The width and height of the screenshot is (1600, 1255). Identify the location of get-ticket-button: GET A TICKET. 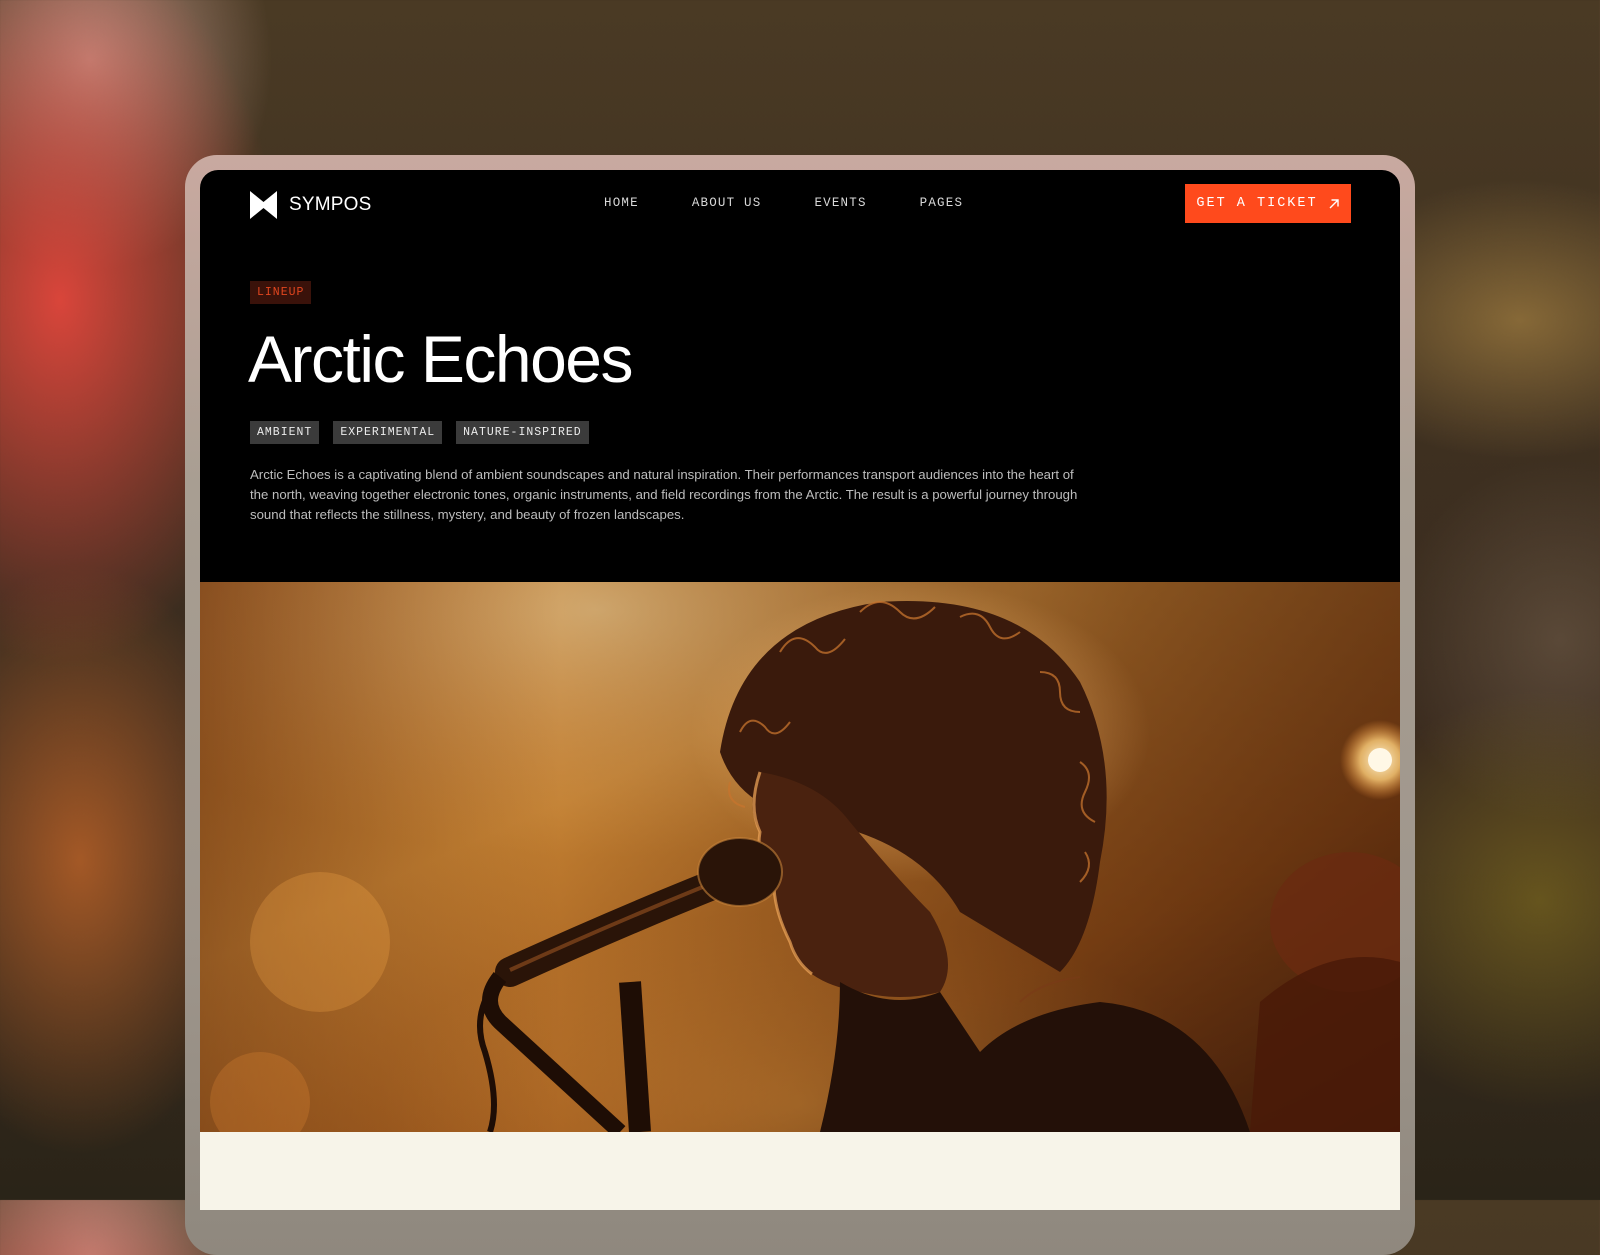
(1268, 203).